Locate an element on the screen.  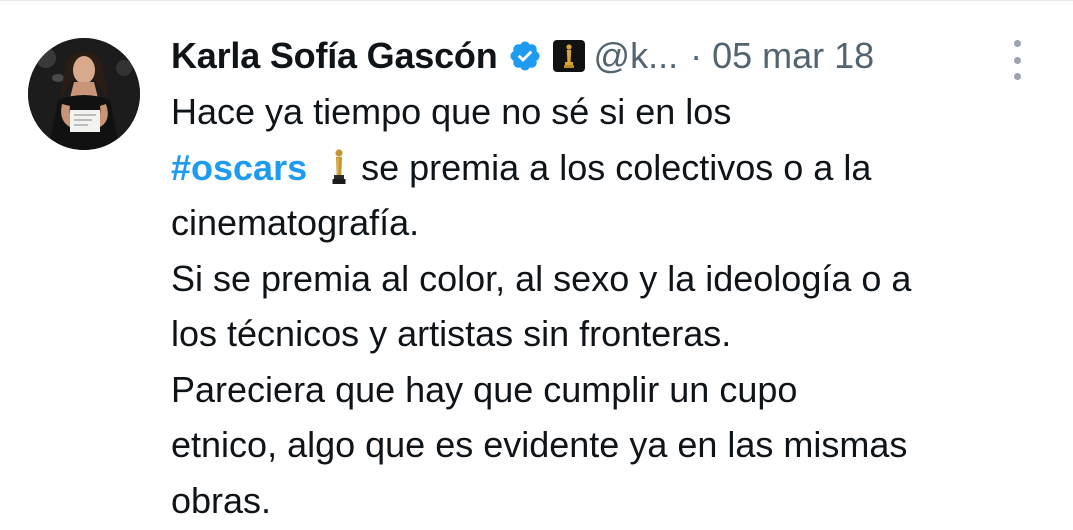
tweet-text-line: obras. is located at coordinates (221, 500).